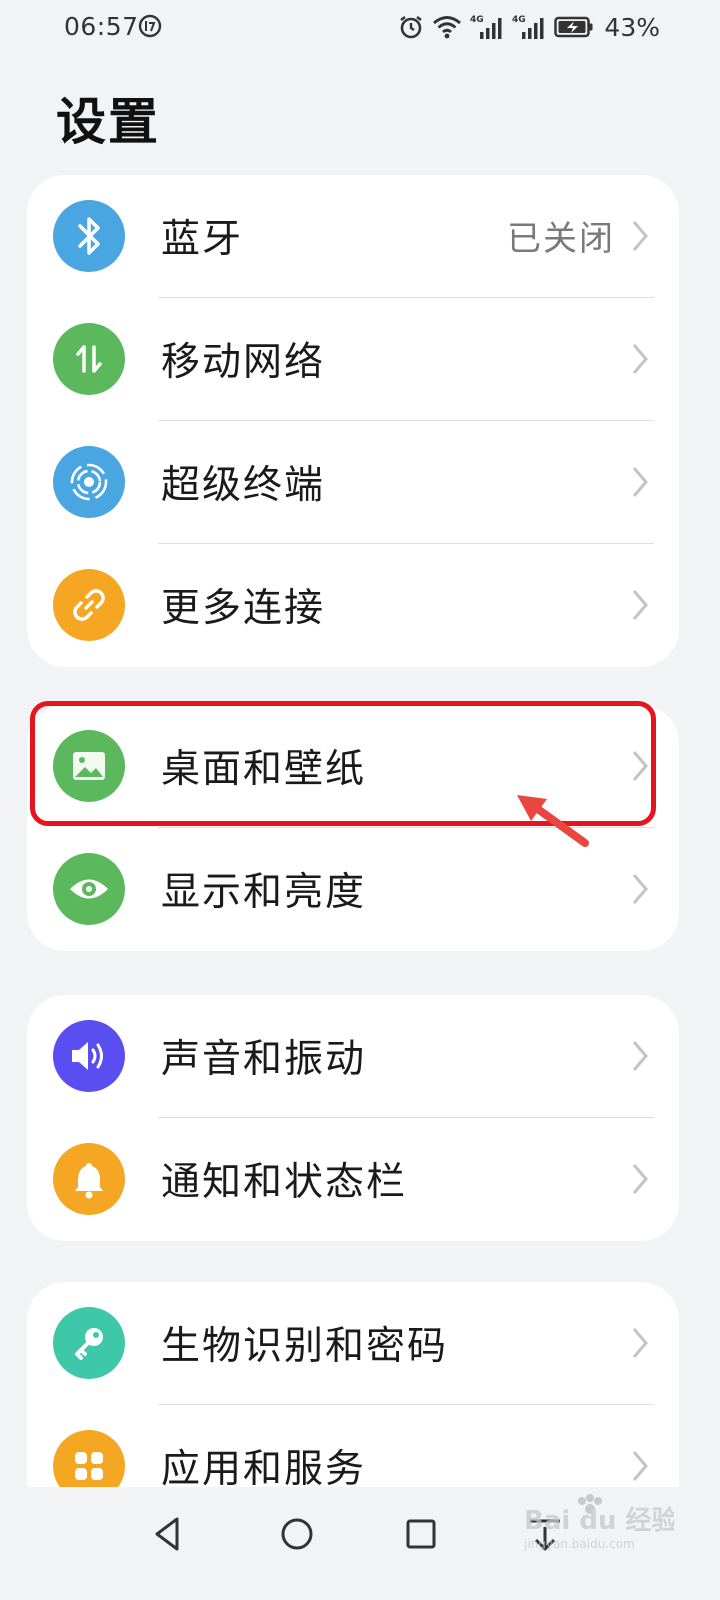 The height and width of the screenshot is (1600, 720). I want to click on baidu-jingyan-watermark: Bai du 经验 jingyan.baidu.com, so click(599, 1522).